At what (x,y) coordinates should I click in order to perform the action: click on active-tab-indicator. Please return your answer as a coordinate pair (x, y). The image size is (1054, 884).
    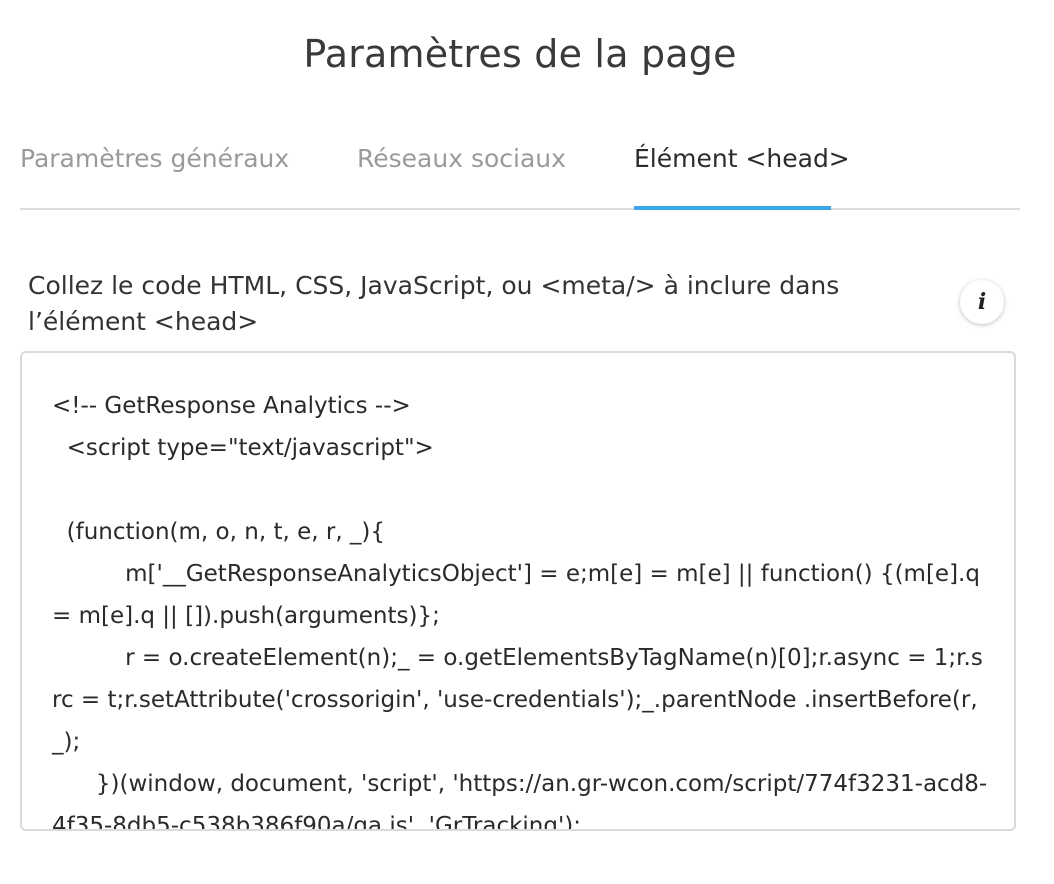
    Looking at the image, I should click on (732, 208).